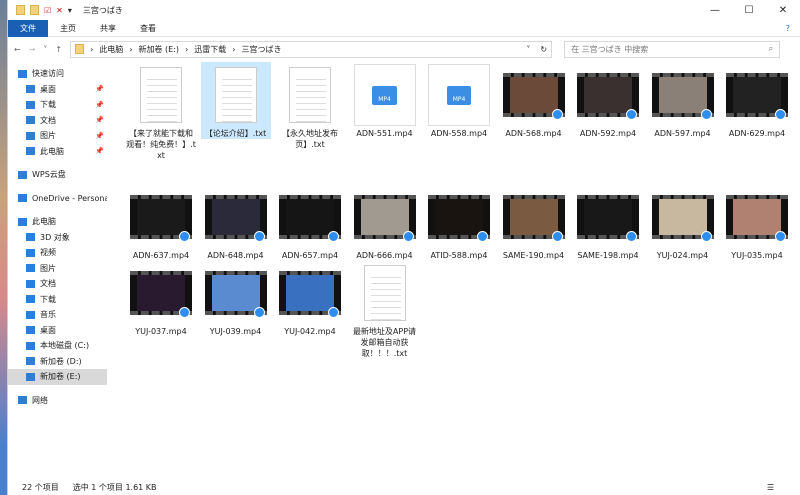  I want to click on sidebar-item: 下载, so click(57, 300).